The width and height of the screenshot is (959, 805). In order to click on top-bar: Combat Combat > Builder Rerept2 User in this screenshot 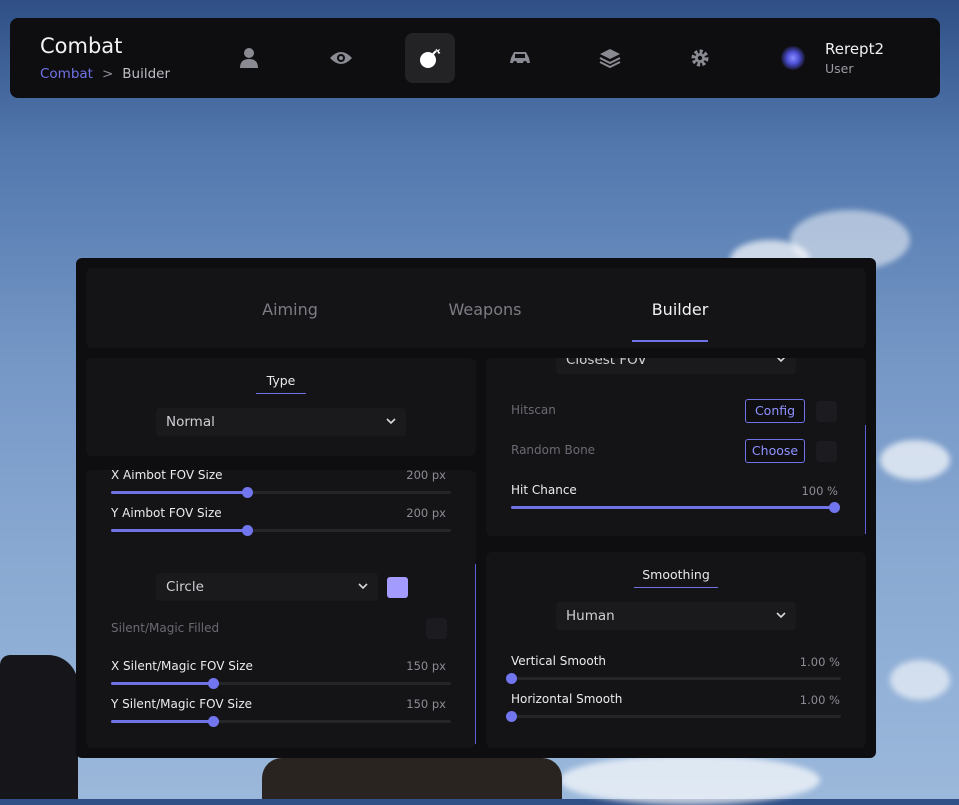, I will do `click(475, 58)`.